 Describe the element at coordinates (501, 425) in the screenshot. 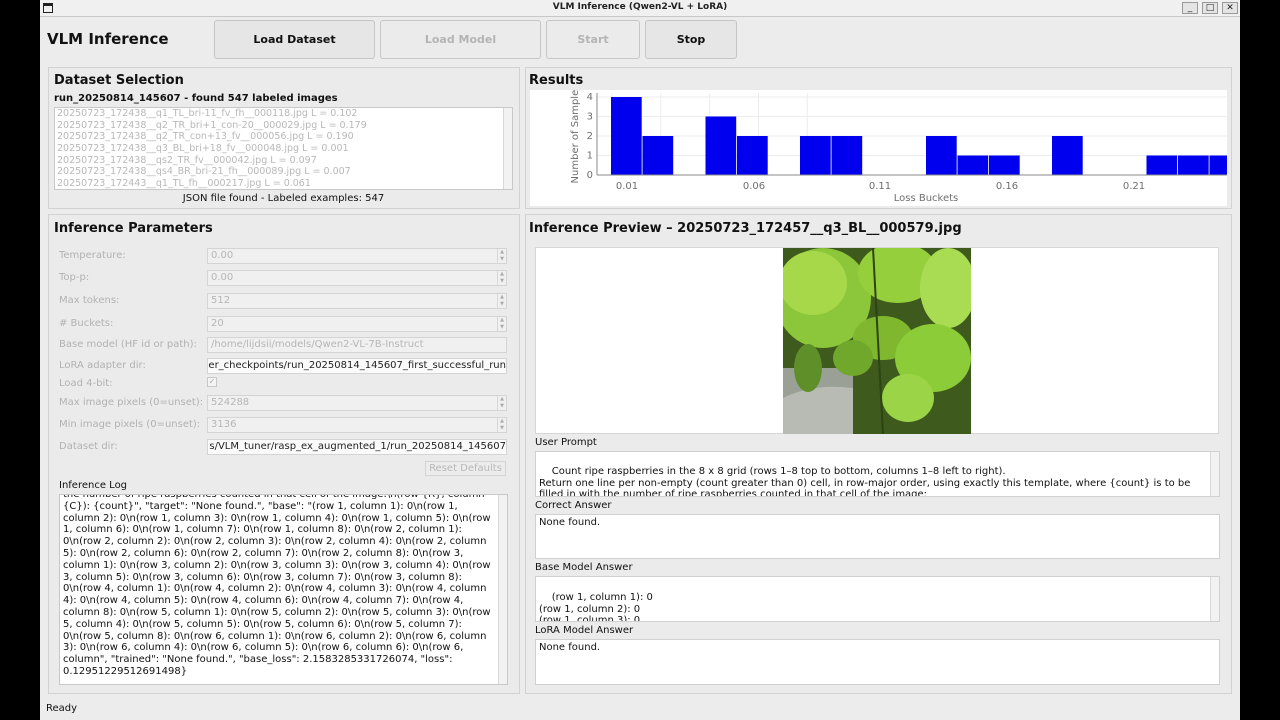

I see `min-pixels-spinner: ▲ ▼` at that location.